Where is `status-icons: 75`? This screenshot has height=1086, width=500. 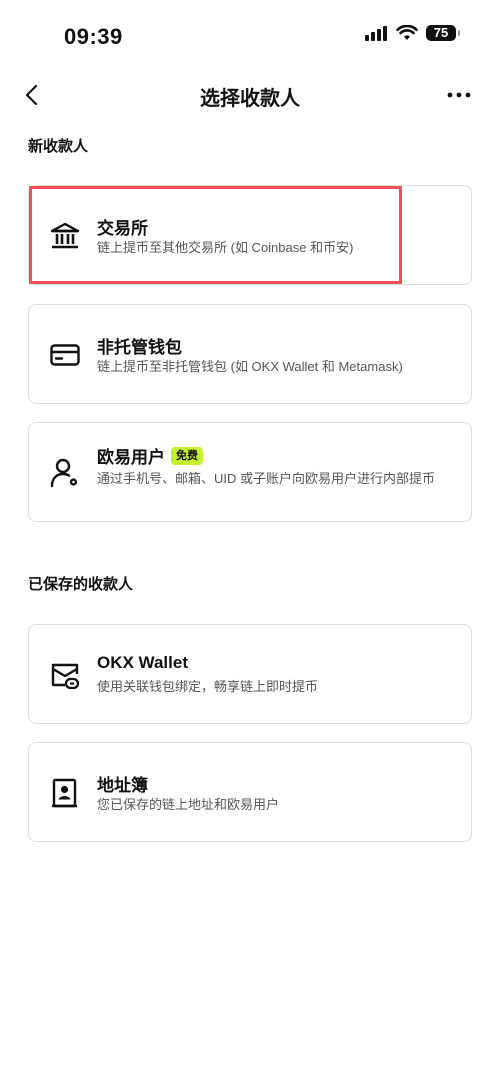
status-icons: 75 is located at coordinates (412, 33).